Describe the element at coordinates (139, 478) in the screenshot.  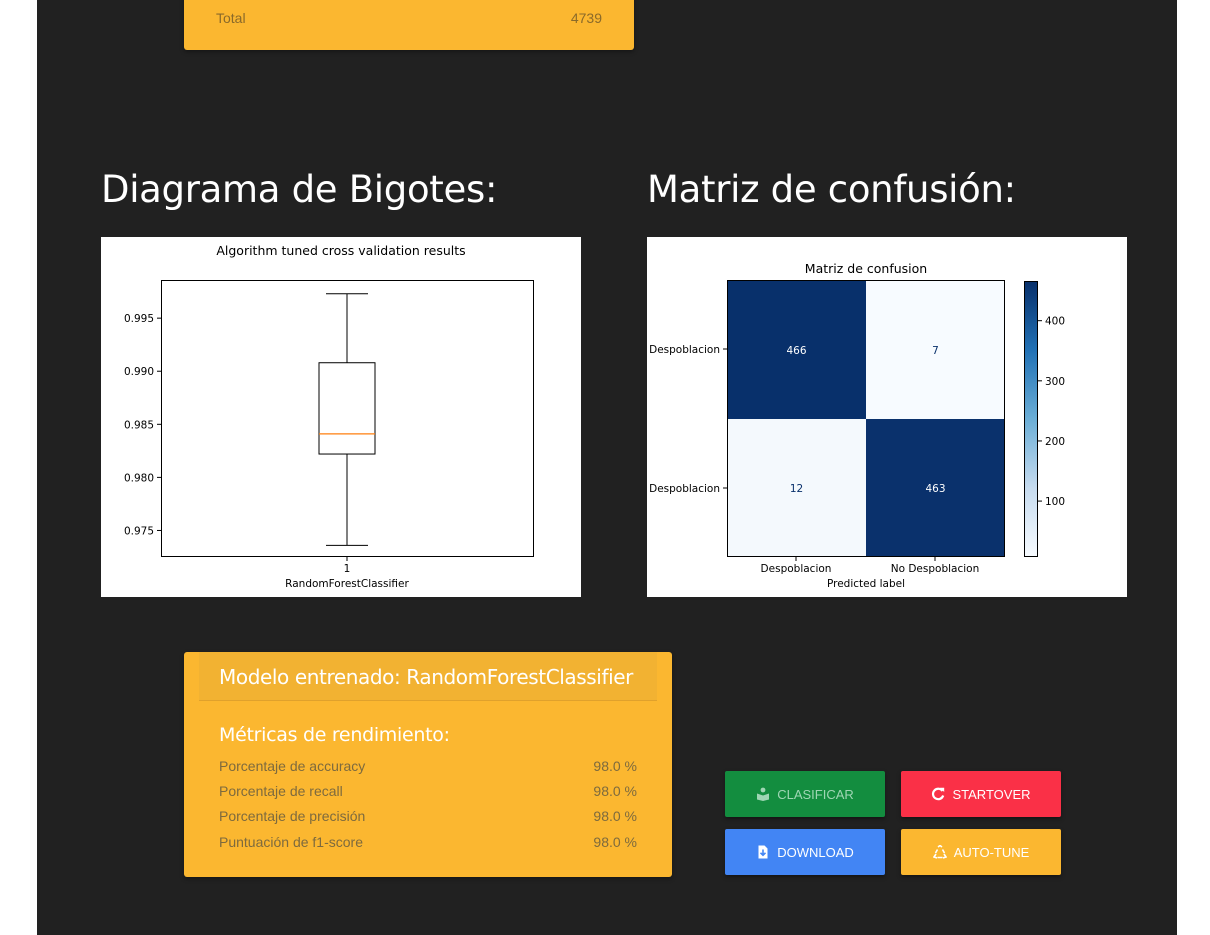
I see `boxplot-y-tick-label: 0.980` at that location.